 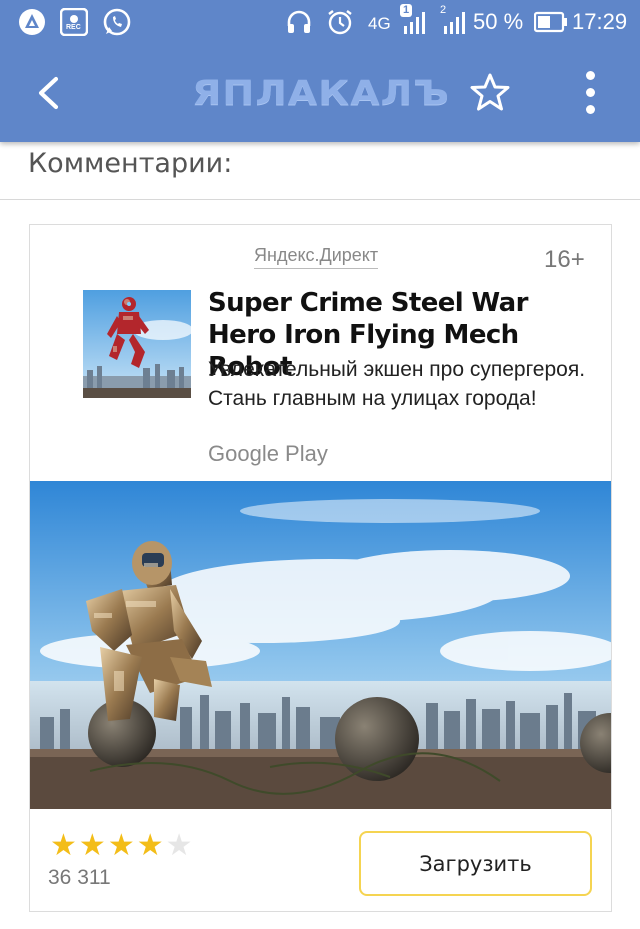 What do you see at coordinates (590, 92) in the screenshot?
I see `more-vertical-icon` at bounding box center [590, 92].